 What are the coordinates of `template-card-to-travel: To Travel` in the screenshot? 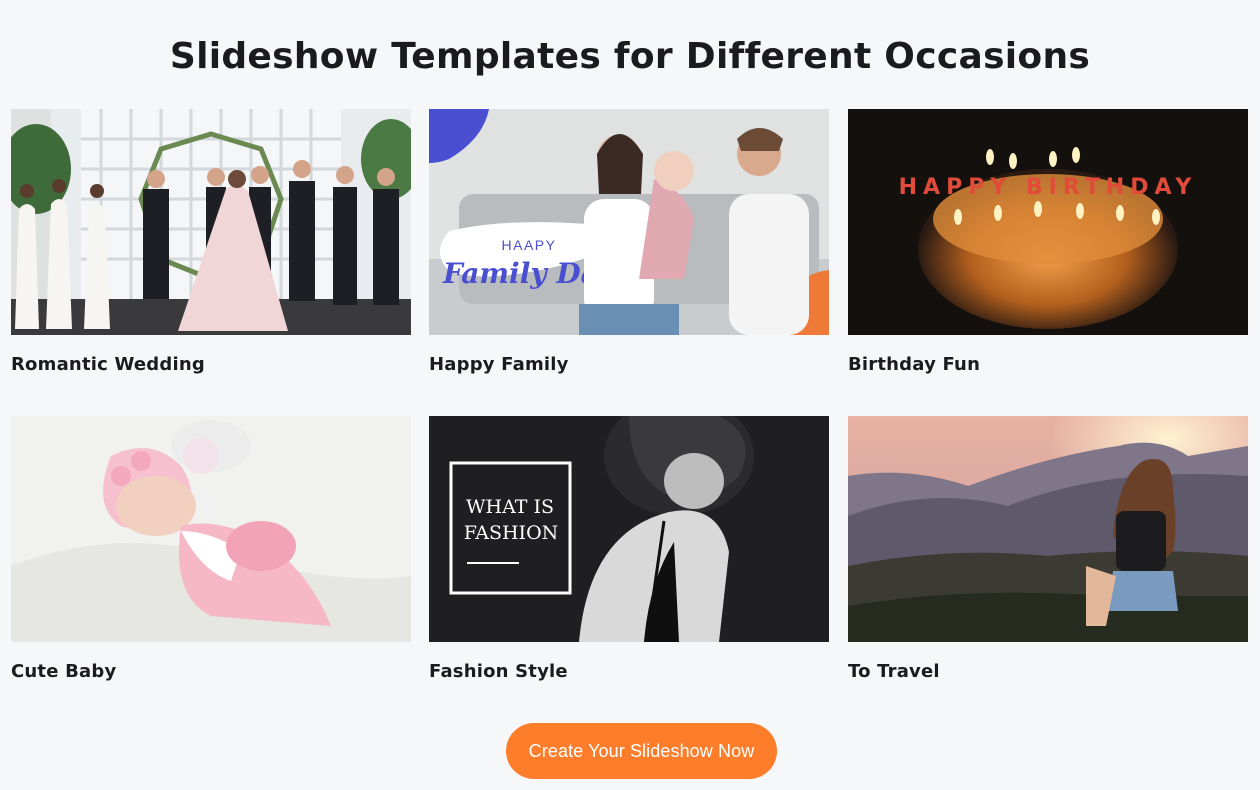 It's located at (1048, 549).